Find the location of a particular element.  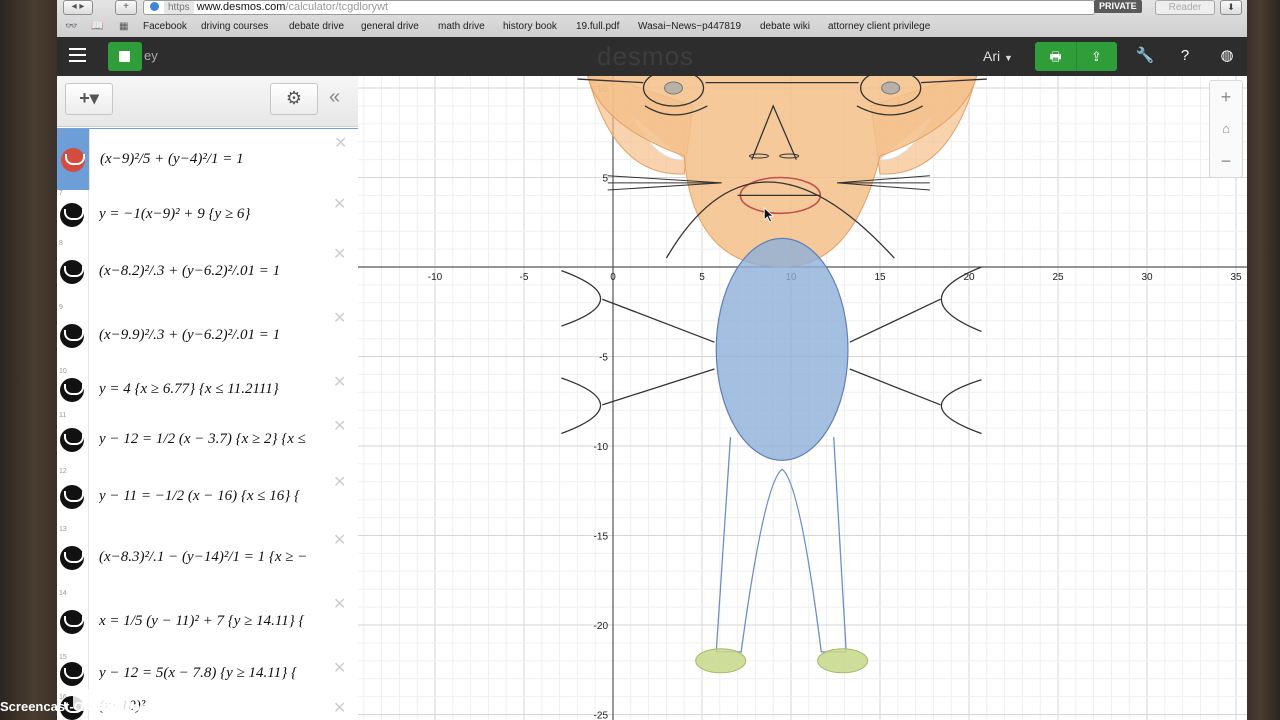

expression-input: (x−9.9)²/.3 + (y−6.2)²/.01 = 1 is located at coordinates (214, 335).